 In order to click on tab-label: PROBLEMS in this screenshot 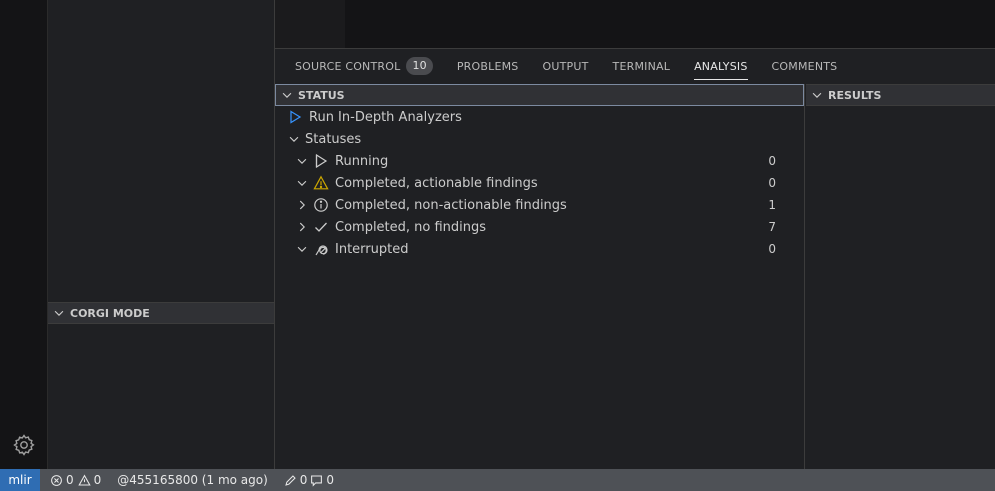, I will do `click(487, 66)`.